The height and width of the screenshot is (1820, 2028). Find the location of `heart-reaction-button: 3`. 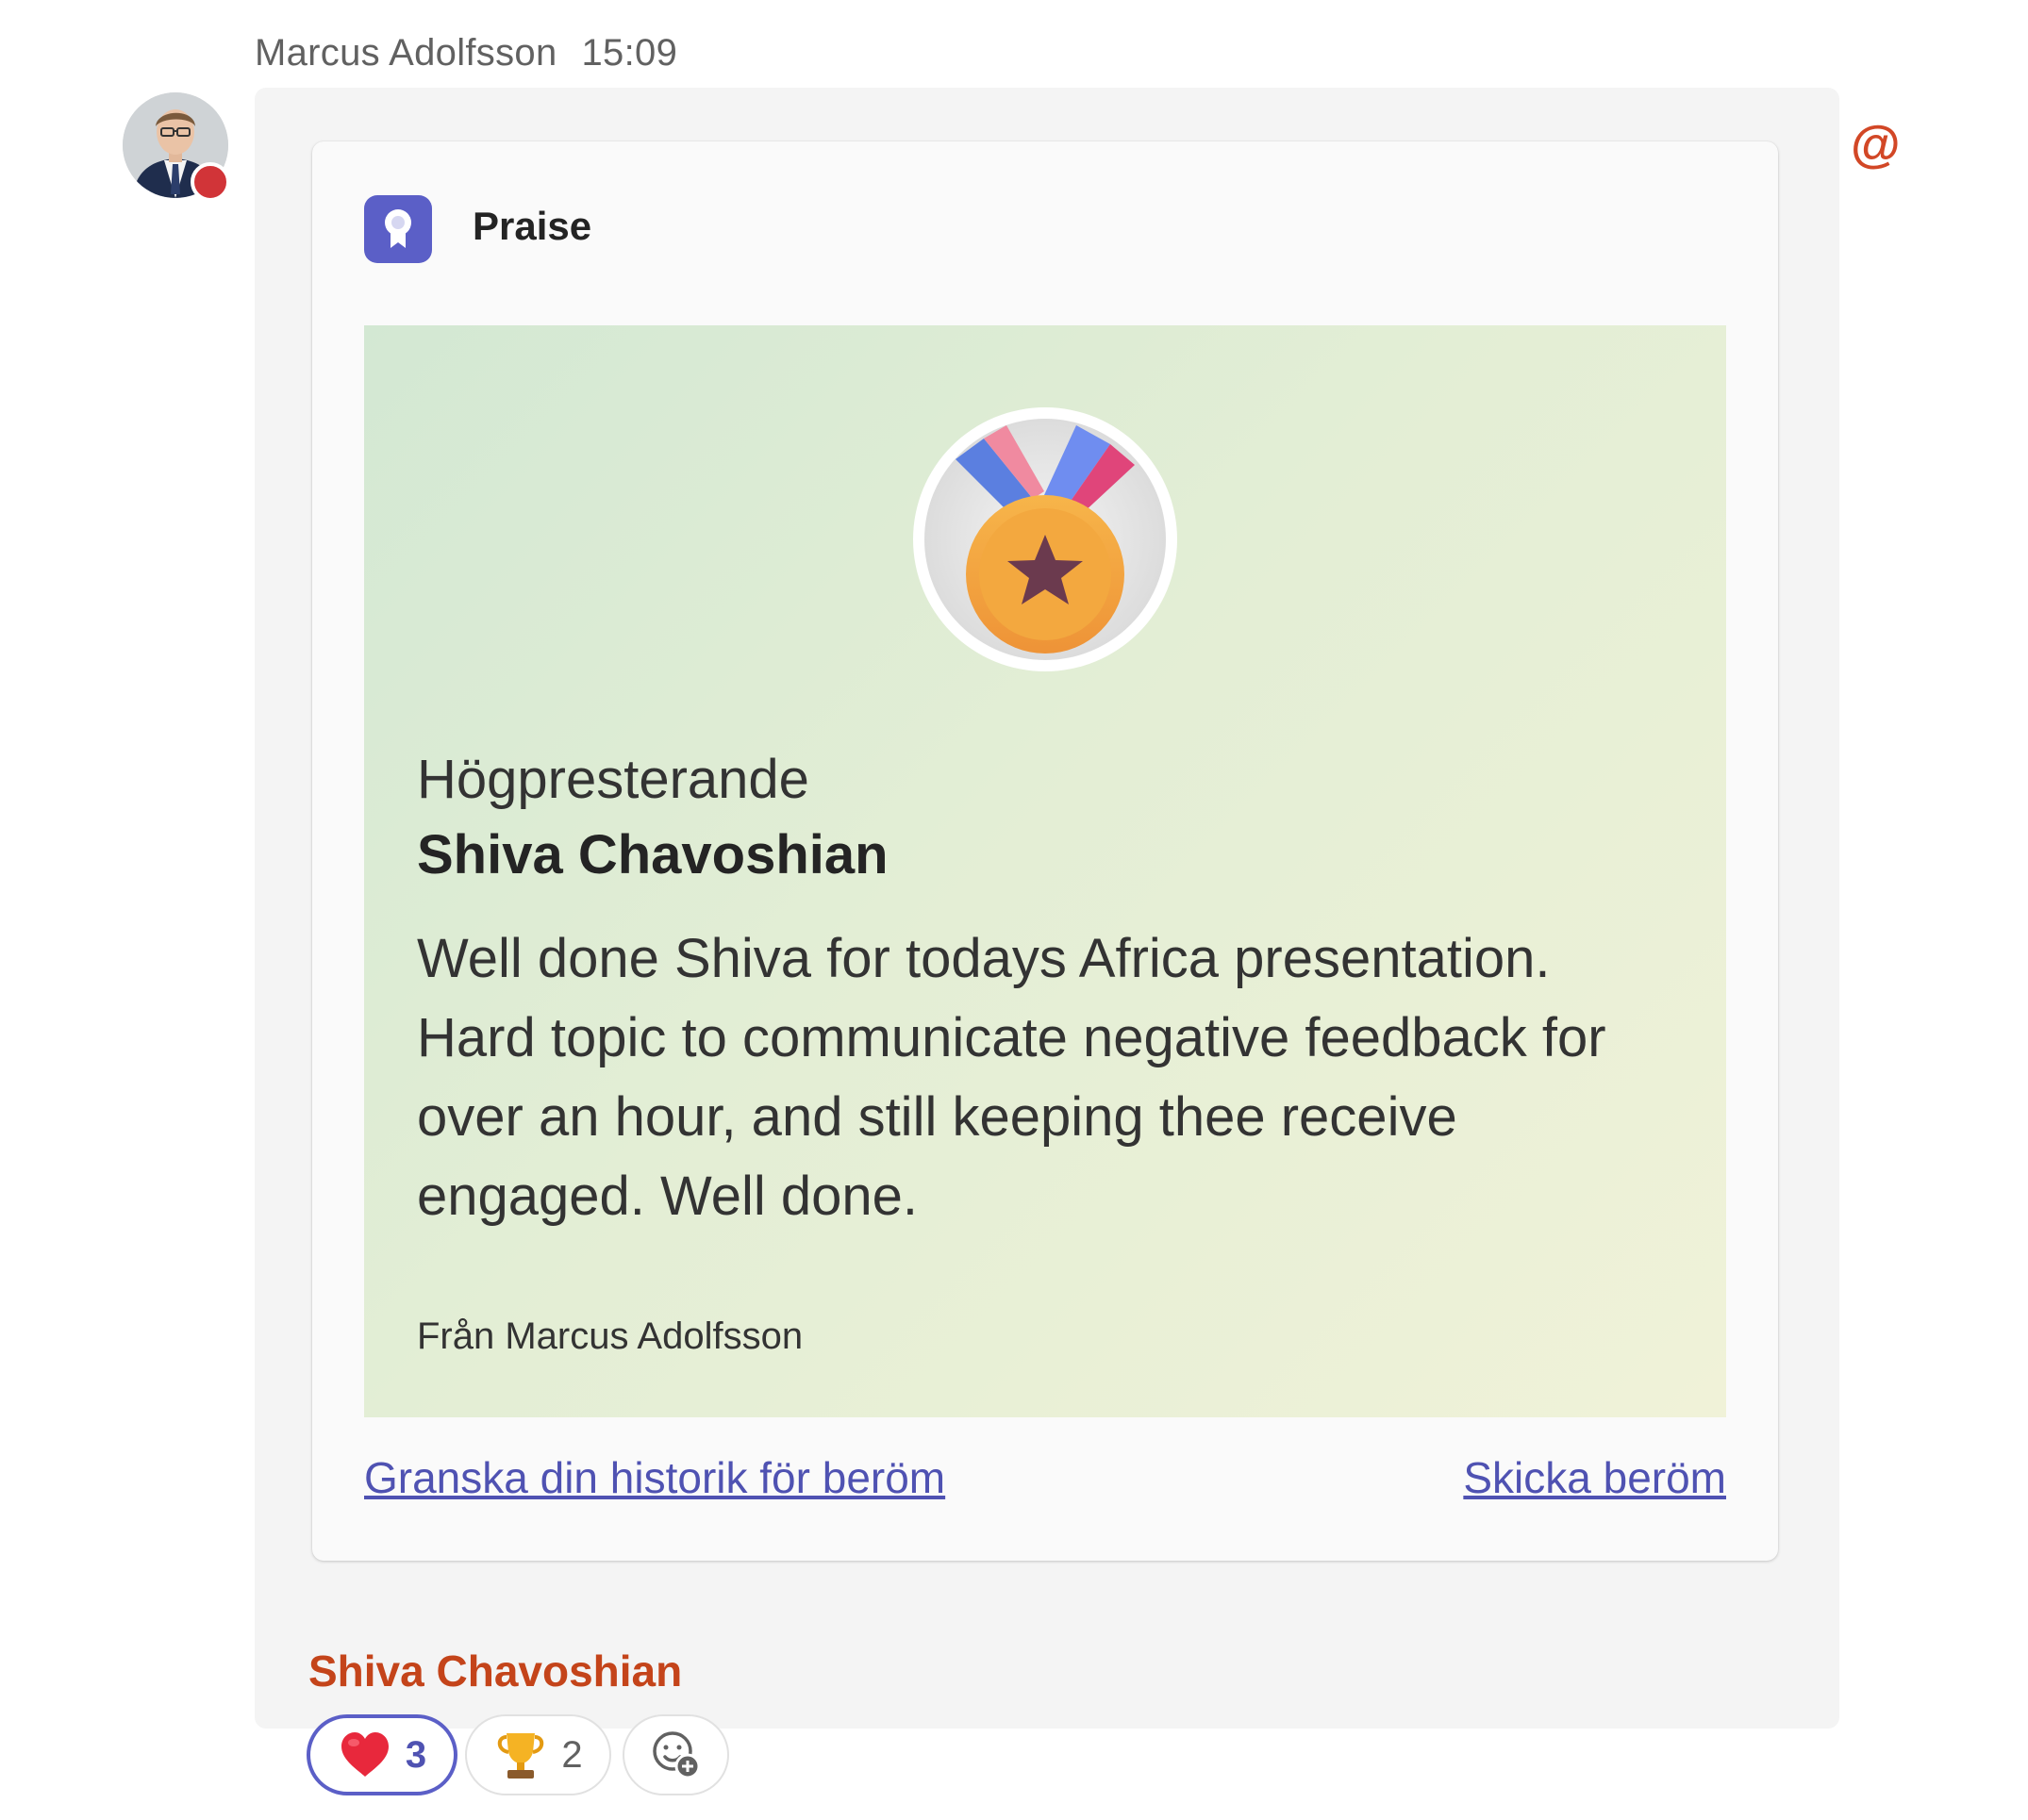

heart-reaction-button: 3 is located at coordinates (382, 1755).